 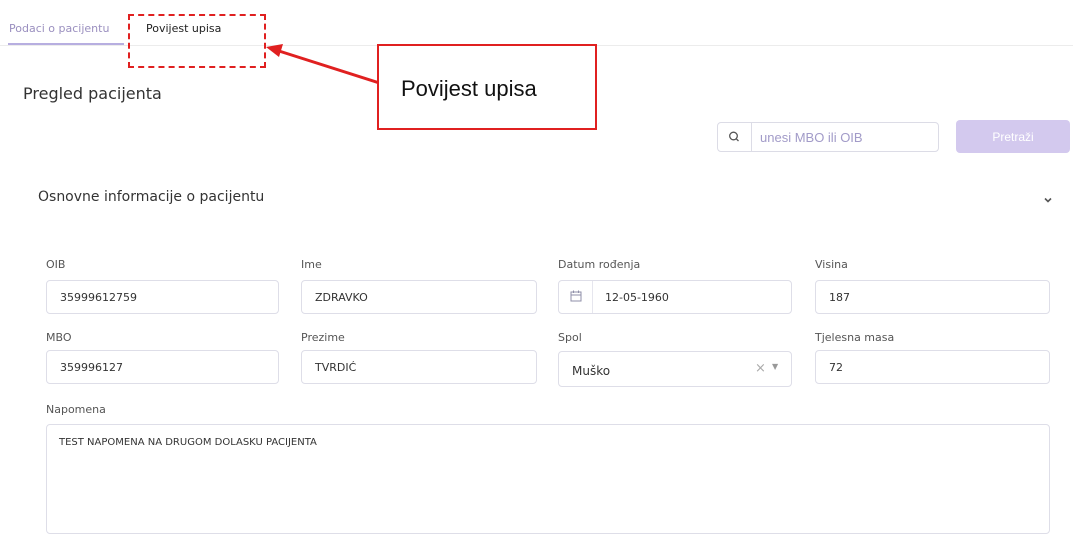 What do you see at coordinates (59, 28) in the screenshot?
I see `tab-patient-data: Podaci o pacijentu` at bounding box center [59, 28].